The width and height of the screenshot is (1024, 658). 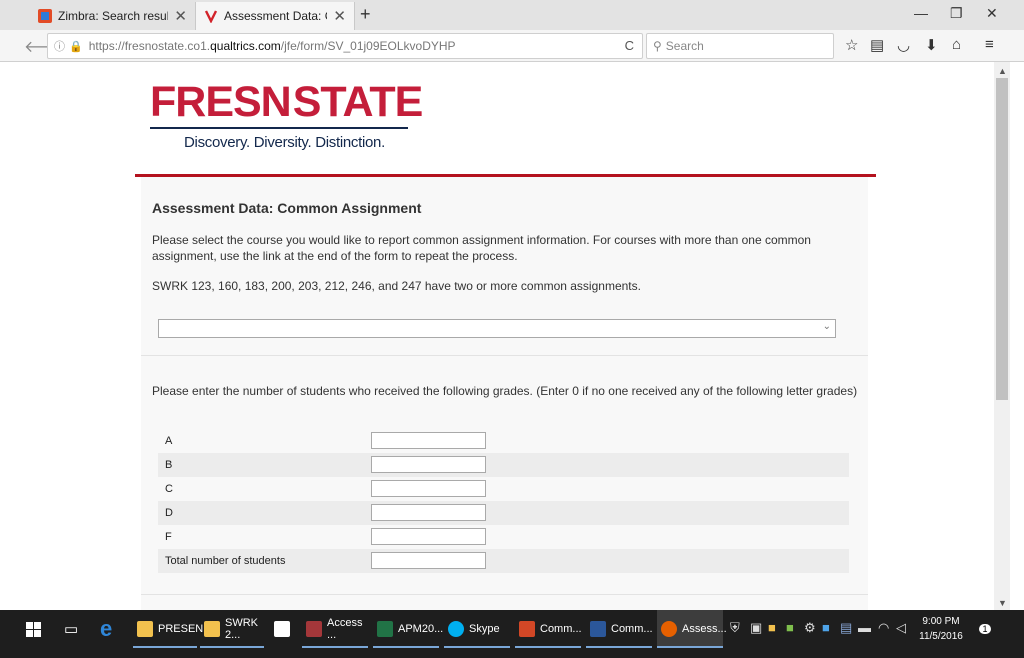 What do you see at coordinates (497, 328) in the screenshot?
I see `course-select: ⌄` at bounding box center [497, 328].